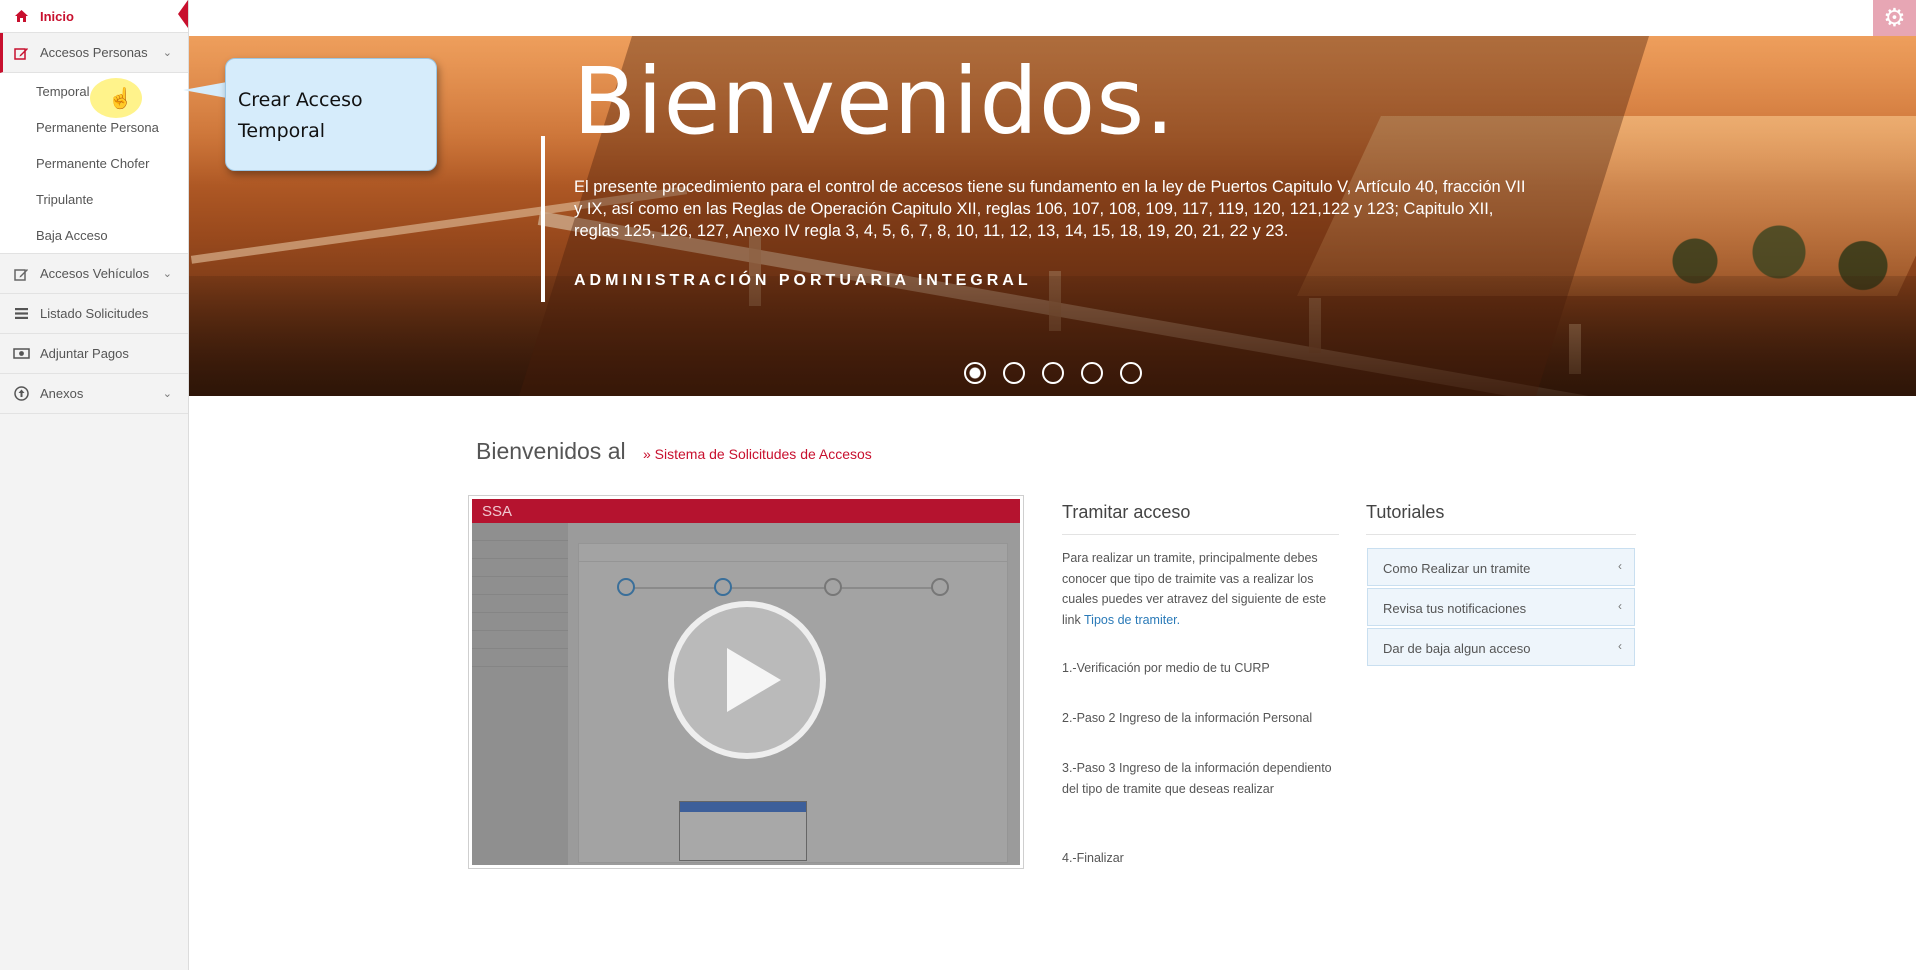 This screenshot has width=1916, height=970. I want to click on video-form-header, so click(793, 553).